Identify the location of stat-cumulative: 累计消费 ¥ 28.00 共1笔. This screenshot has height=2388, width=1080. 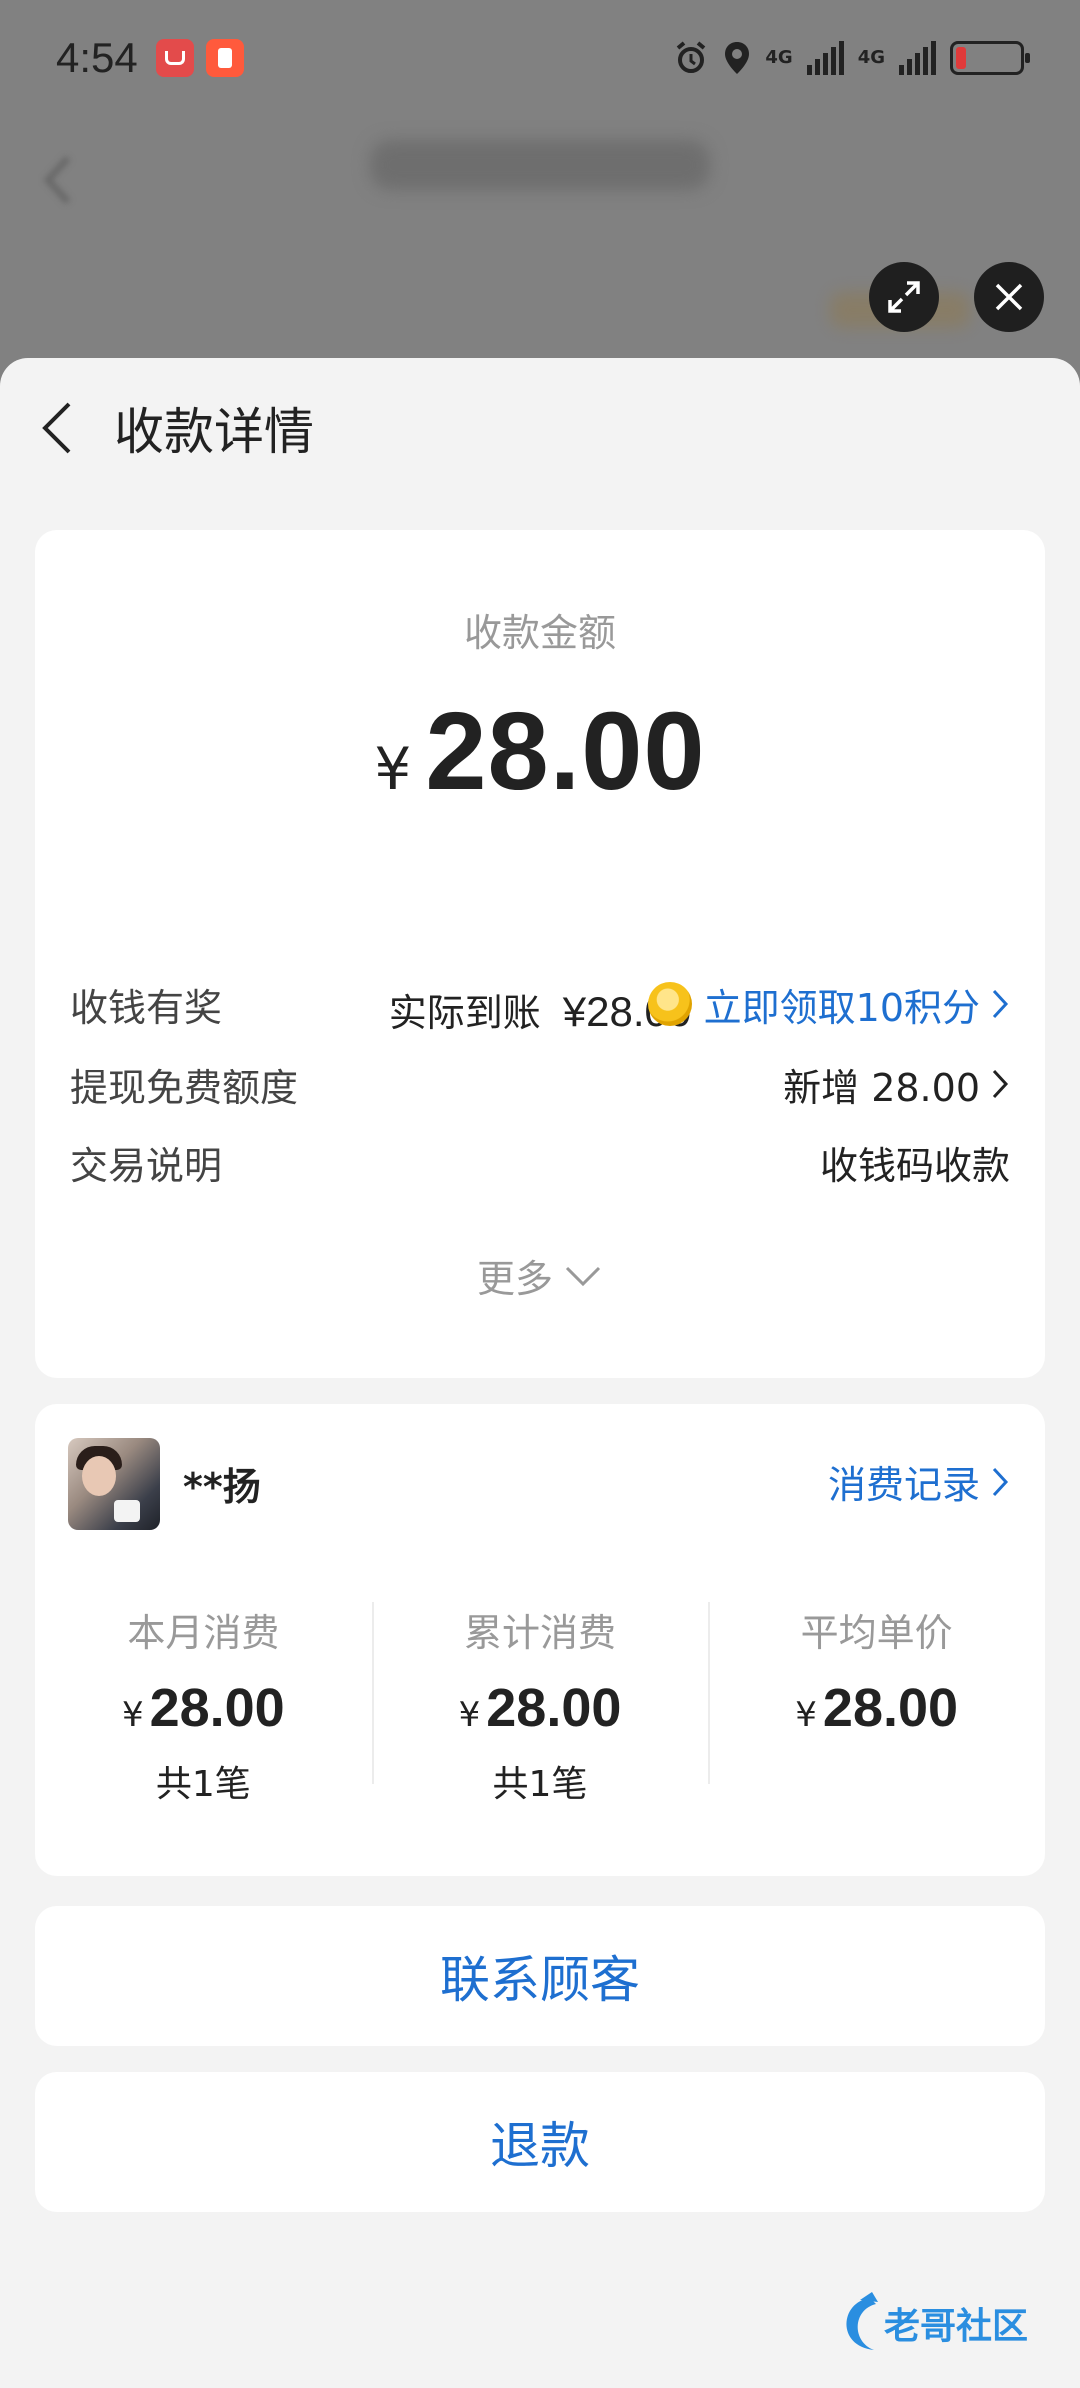
(540, 1703).